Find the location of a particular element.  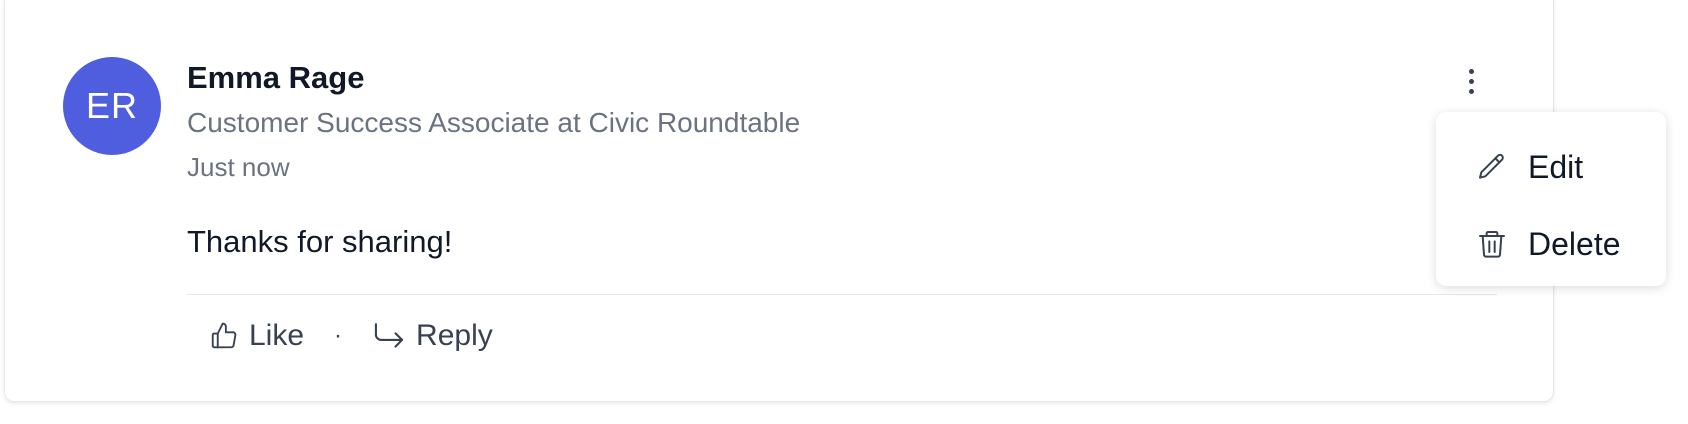

author-name: Emma Rage is located at coordinates (275, 78).